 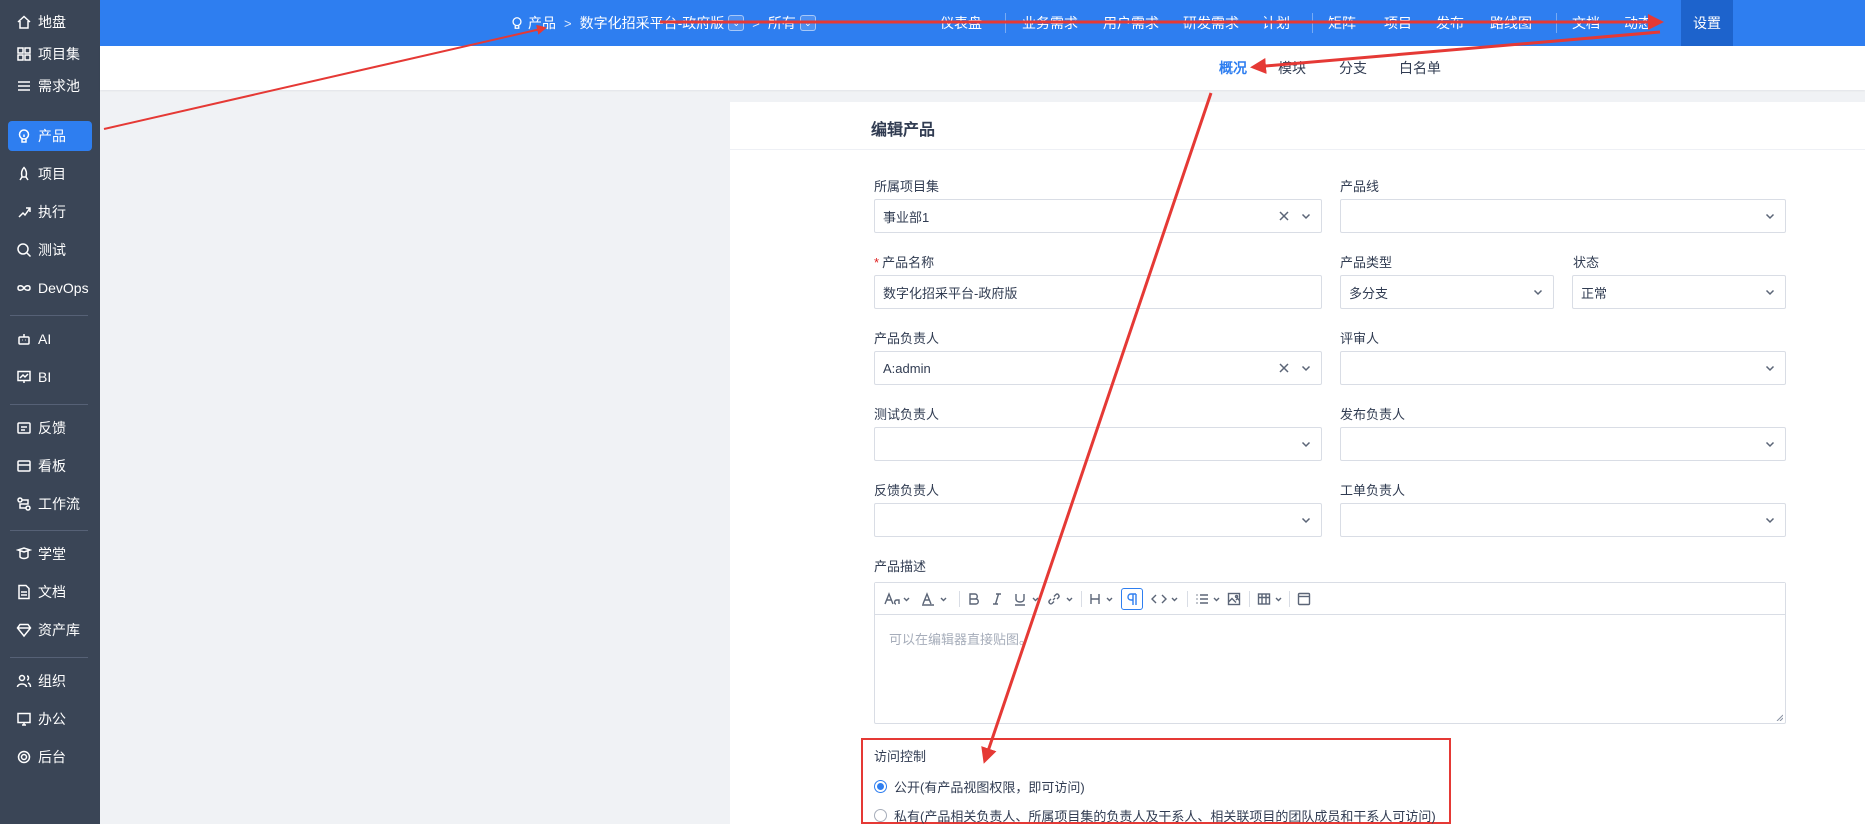 What do you see at coordinates (50, 719) in the screenshot?
I see `sidebar-item-office: 办公` at bounding box center [50, 719].